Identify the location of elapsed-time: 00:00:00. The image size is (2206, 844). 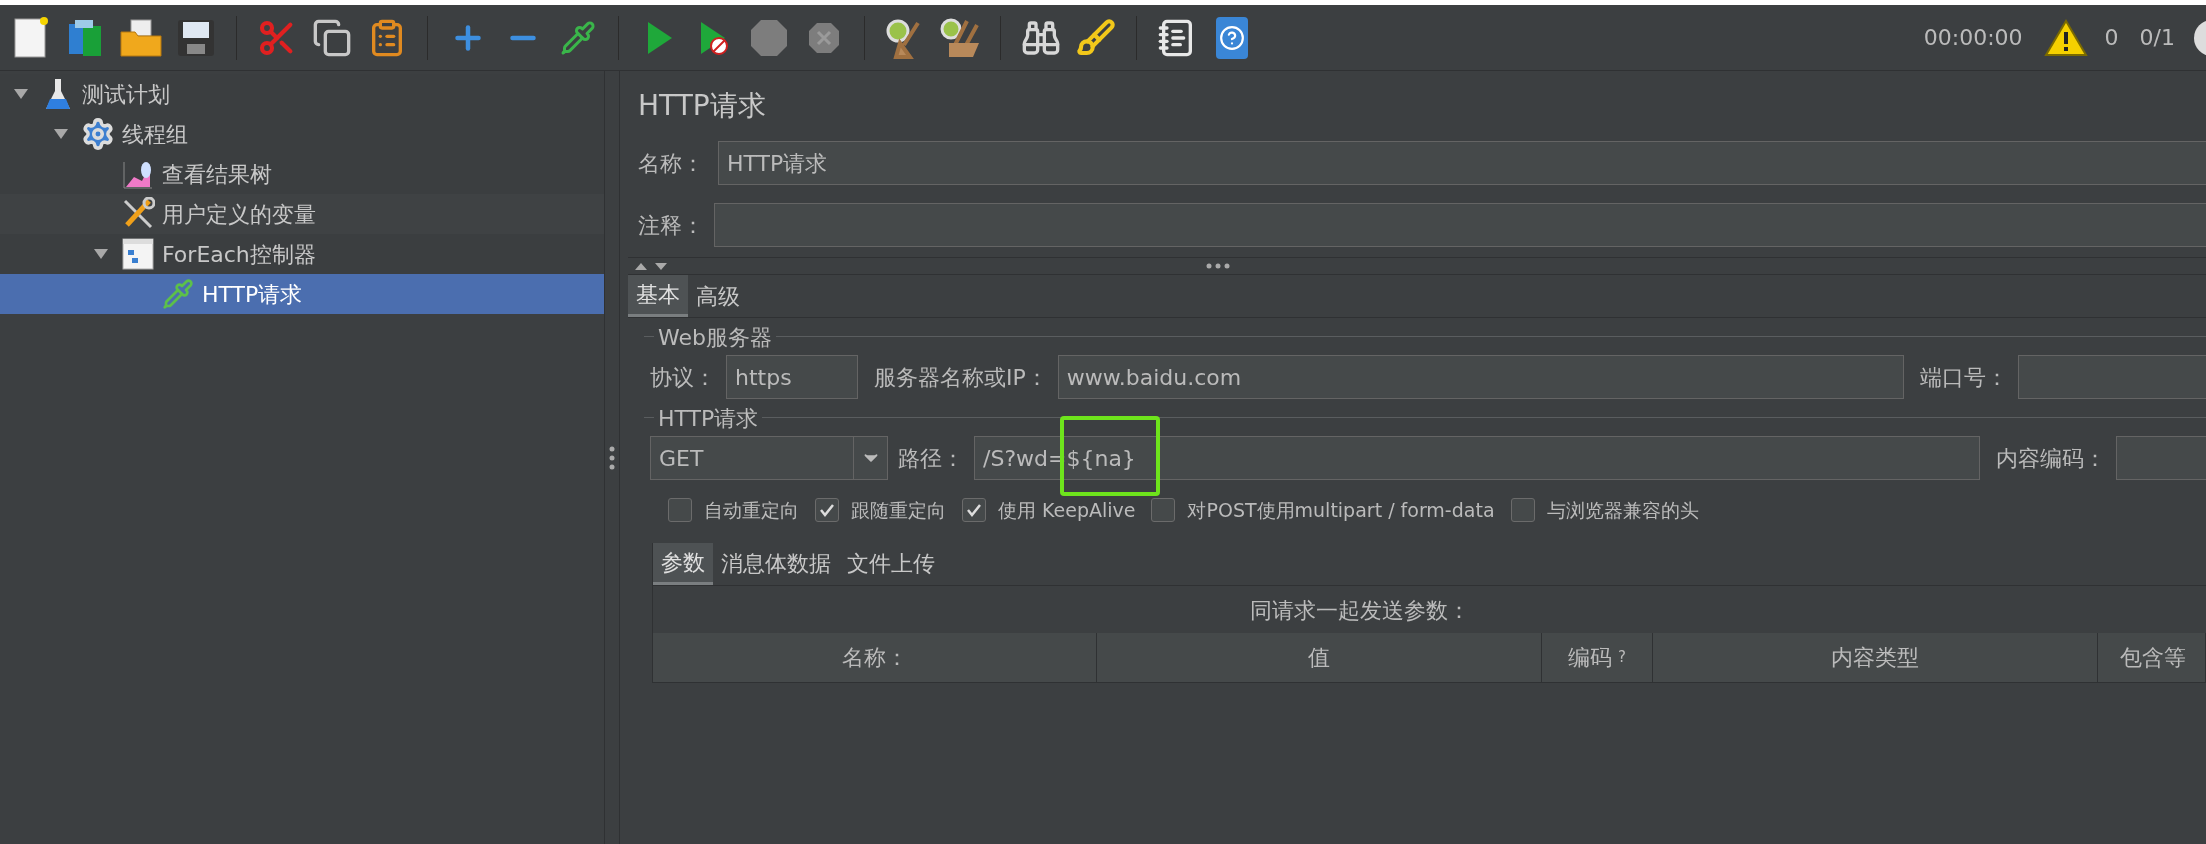
(1973, 38).